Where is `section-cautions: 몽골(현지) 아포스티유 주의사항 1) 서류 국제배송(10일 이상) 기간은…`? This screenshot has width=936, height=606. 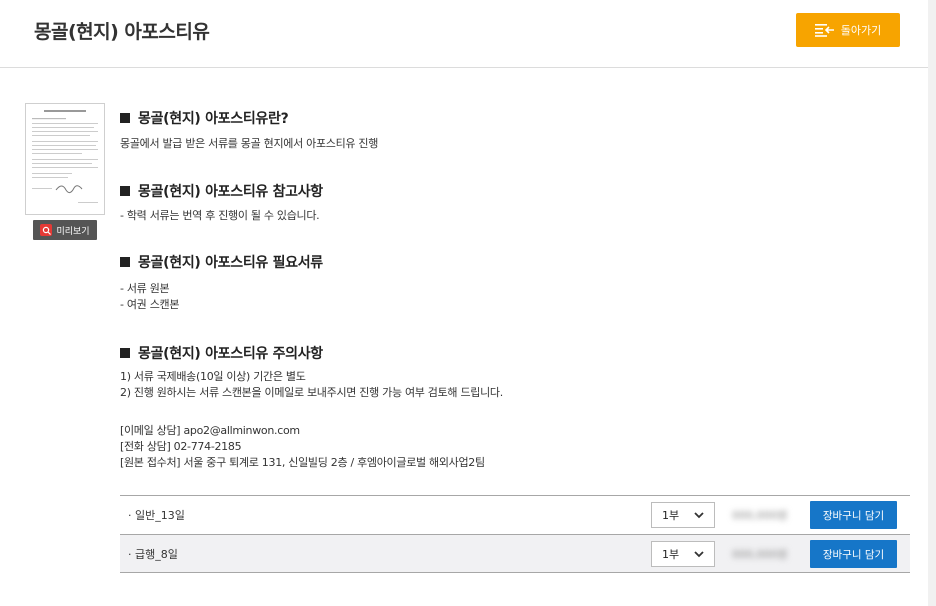
section-cautions: 몽골(현지) 아포스티유 주의사항 1) 서류 국제배송(10일 이상) 기간은… is located at coordinates (311, 372).